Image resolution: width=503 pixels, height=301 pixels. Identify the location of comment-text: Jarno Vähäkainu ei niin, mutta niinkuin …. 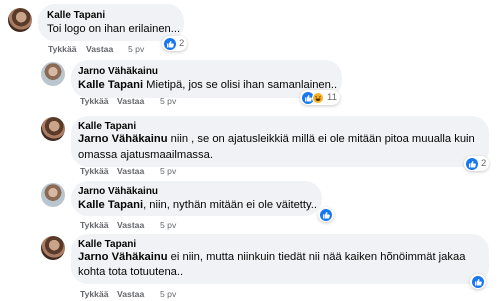
(271, 257).